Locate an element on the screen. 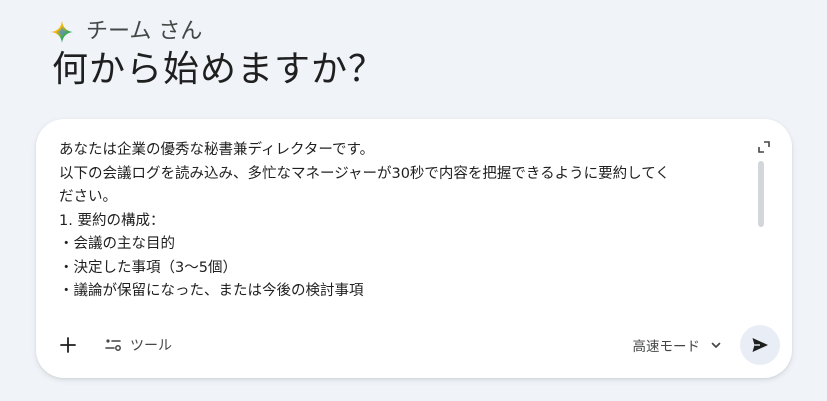 Image resolution: width=827 pixels, height=401 pixels. greeting: チーム さん is located at coordinates (126, 32).